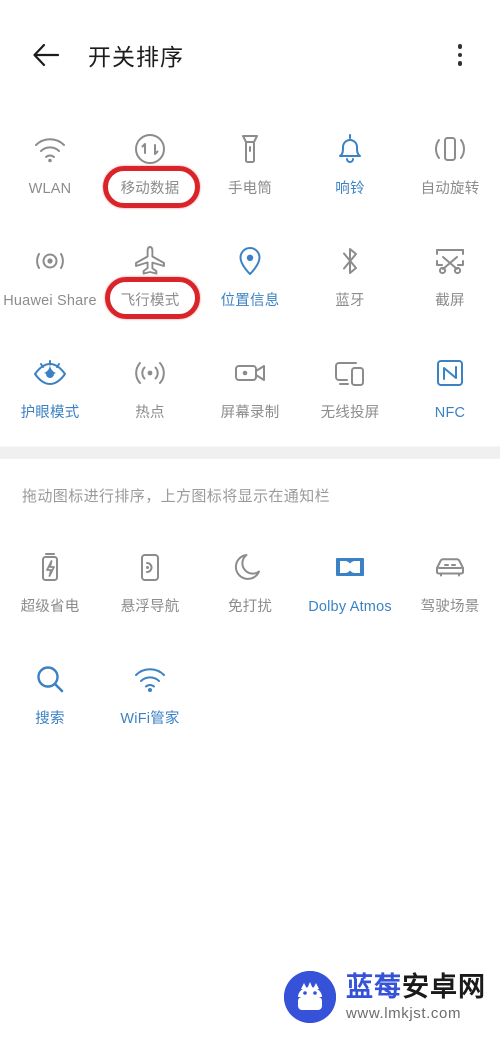  What do you see at coordinates (350, 261) in the screenshot?
I see `bluetooth-icon` at bounding box center [350, 261].